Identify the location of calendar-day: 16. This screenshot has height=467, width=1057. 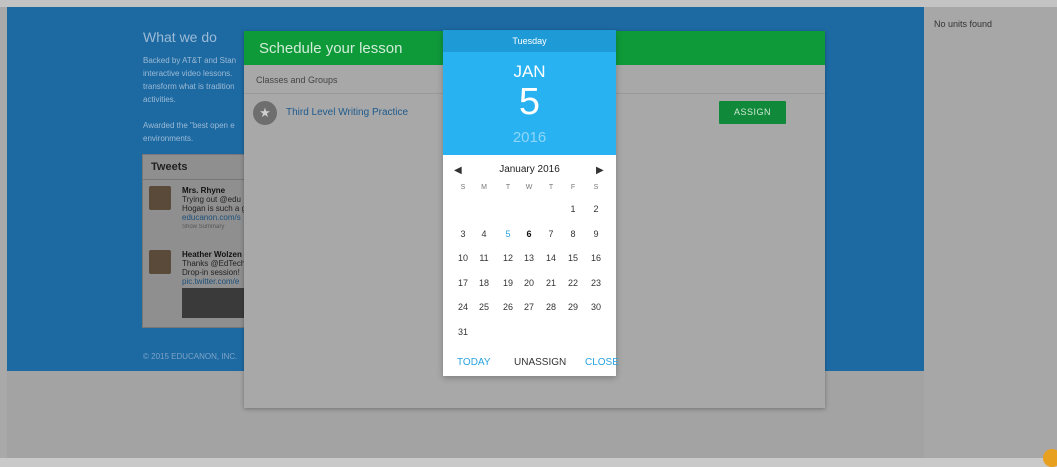
(596, 258).